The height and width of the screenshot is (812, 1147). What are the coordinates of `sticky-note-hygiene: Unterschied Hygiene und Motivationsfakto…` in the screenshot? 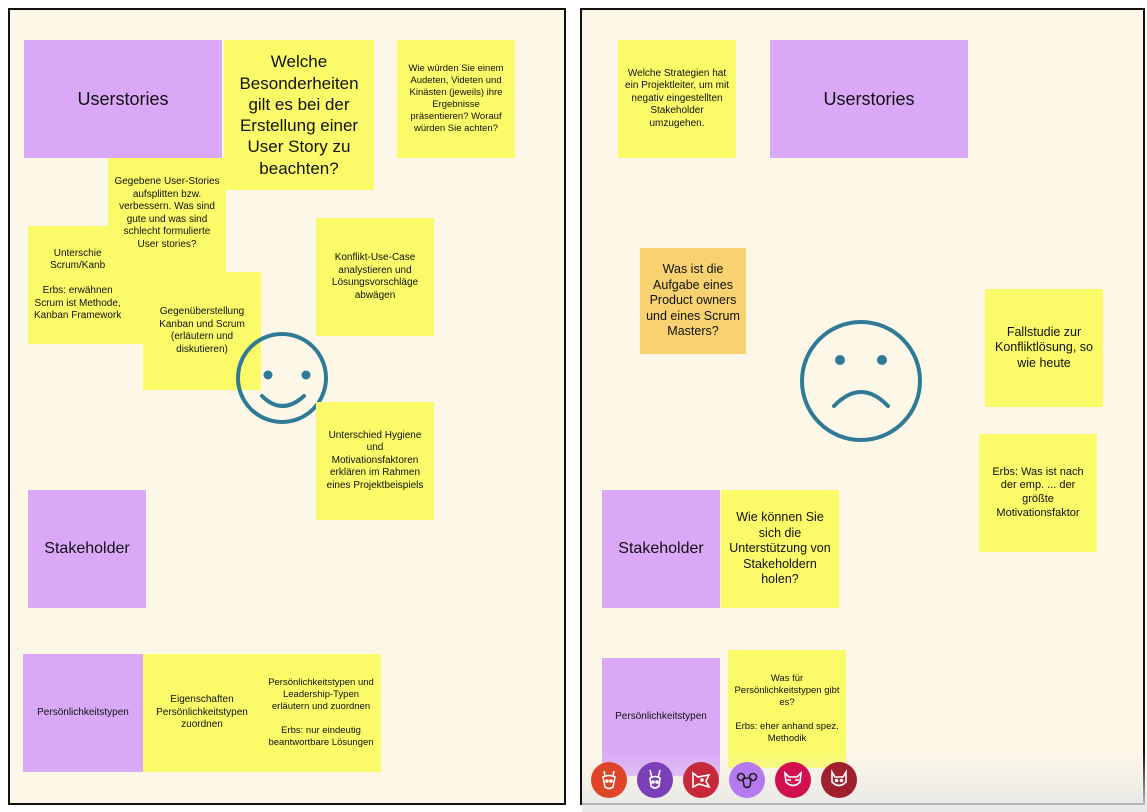 It's located at (375, 461).